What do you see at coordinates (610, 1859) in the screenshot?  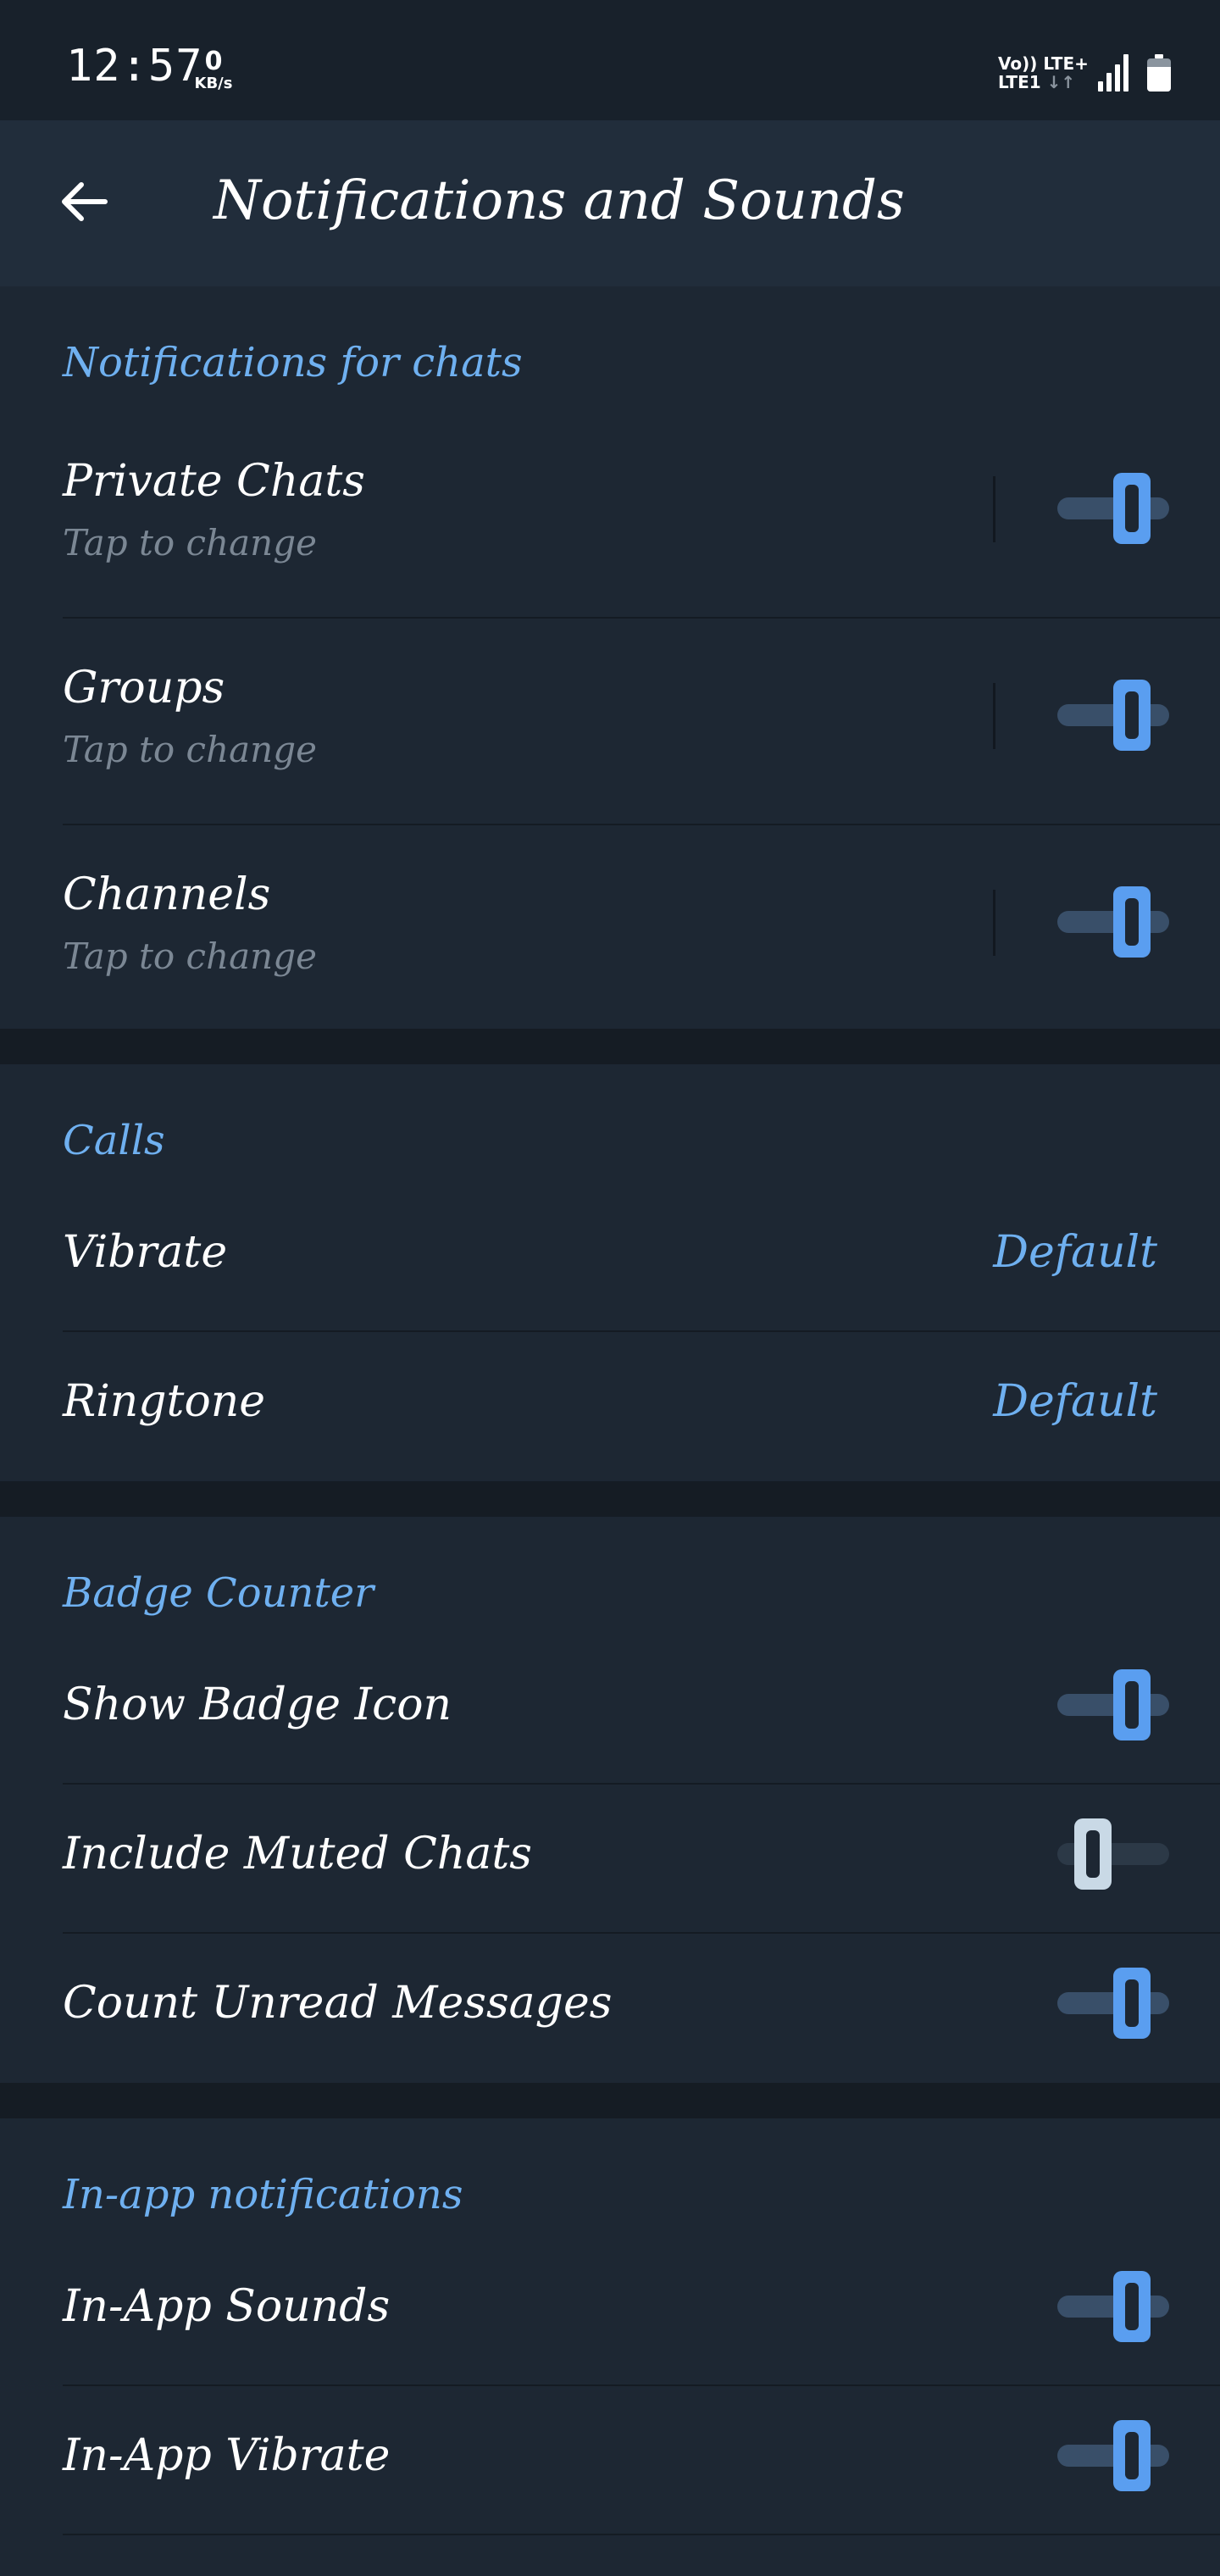 I see `row-include-muted-chats: Include Muted Chats` at bounding box center [610, 1859].